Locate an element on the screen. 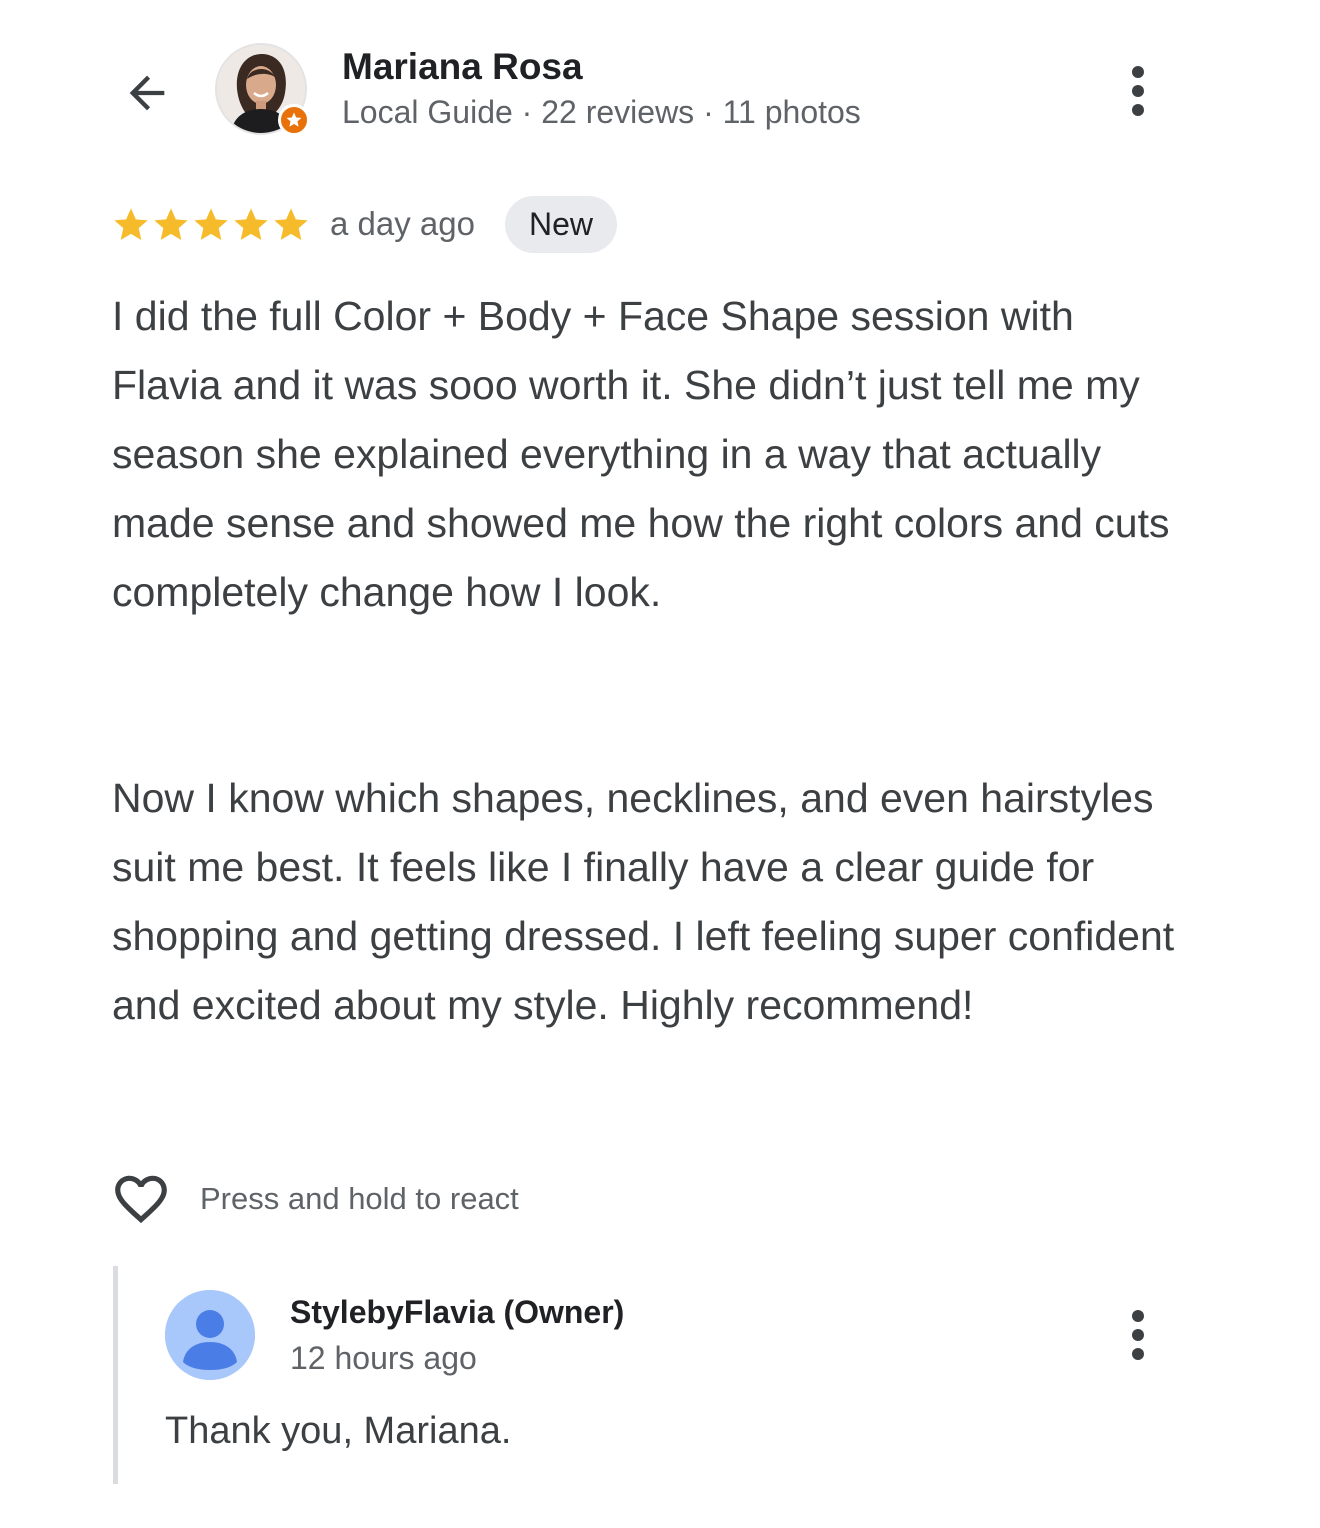 The width and height of the screenshot is (1320, 1528). owner-reply-text: Thank you, Mariana. is located at coordinates (338, 1431).